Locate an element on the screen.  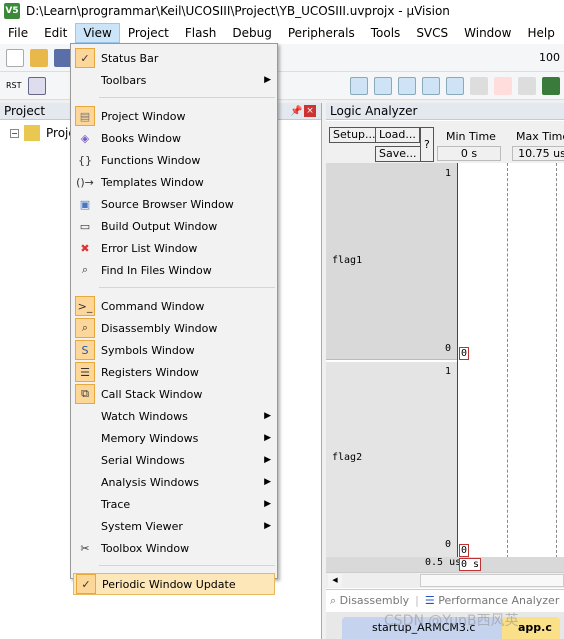
help-button: ? is located at coordinates (427, 144).